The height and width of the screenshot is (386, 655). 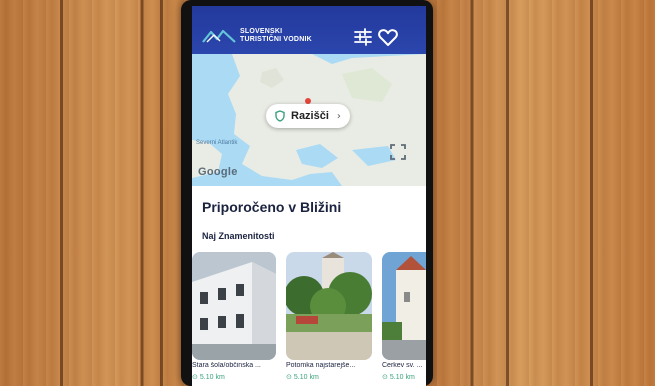 I want to click on subsection-title: Naj Znamenitosti, so click(x=238, y=236).